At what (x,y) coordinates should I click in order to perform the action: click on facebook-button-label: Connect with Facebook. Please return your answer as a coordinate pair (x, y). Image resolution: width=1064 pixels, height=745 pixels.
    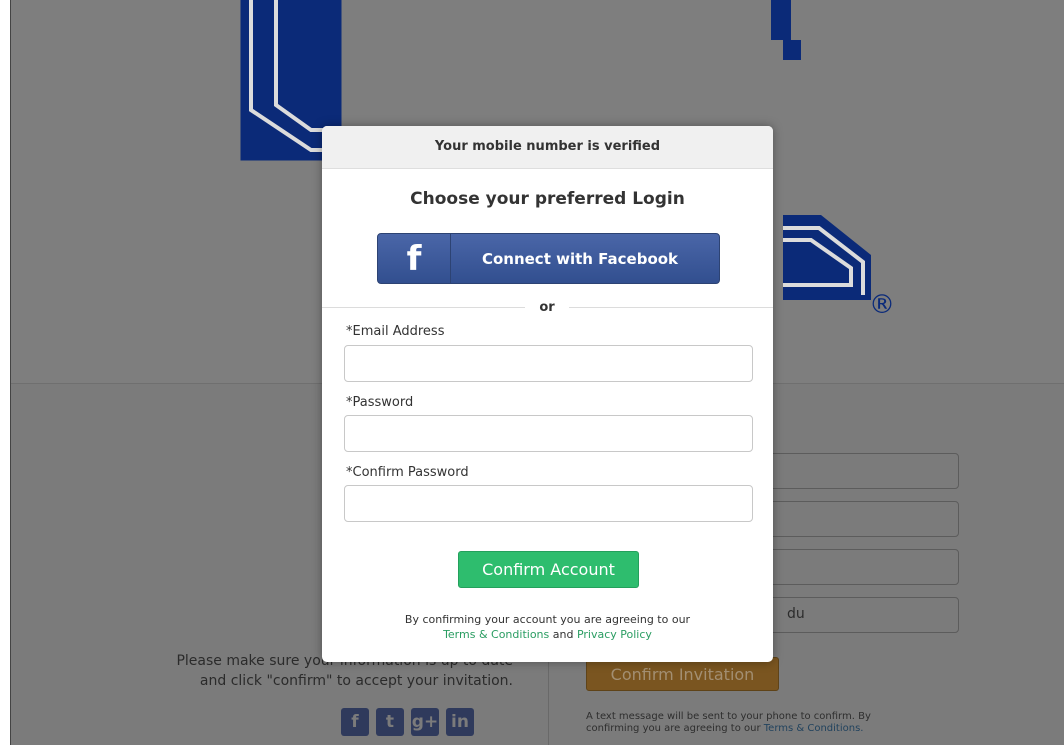
    Looking at the image, I should click on (580, 258).